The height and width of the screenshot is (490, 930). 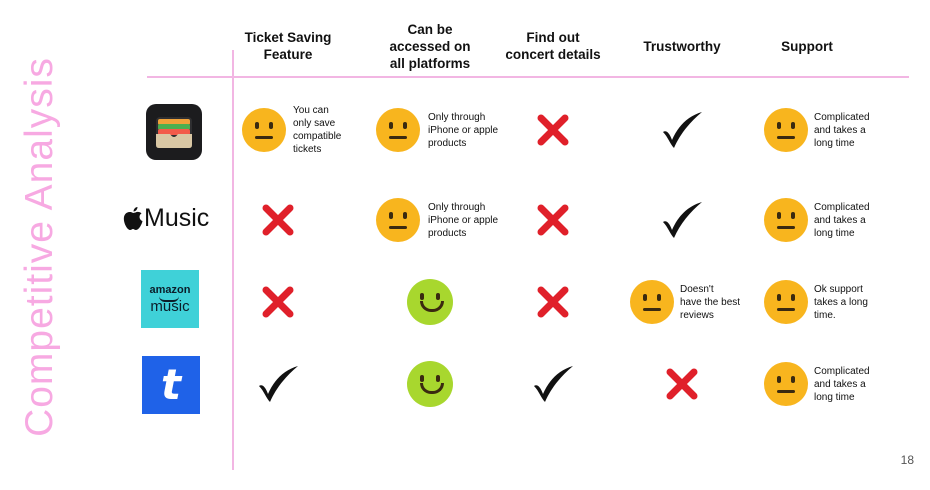 I want to click on ticketmaster-logo: t, so click(x=171, y=385).